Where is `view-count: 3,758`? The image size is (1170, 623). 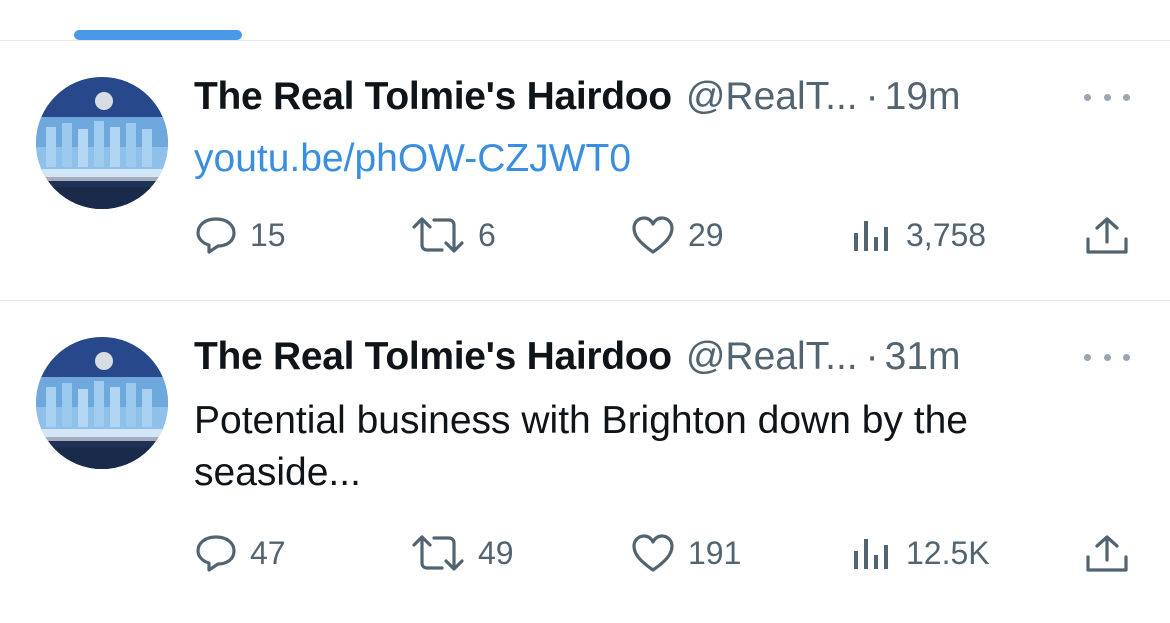
view-count: 3,758 is located at coordinates (946, 234).